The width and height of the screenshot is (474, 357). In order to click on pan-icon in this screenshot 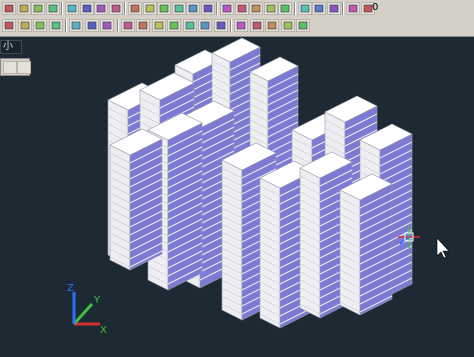, I will do `click(24, 25)`.